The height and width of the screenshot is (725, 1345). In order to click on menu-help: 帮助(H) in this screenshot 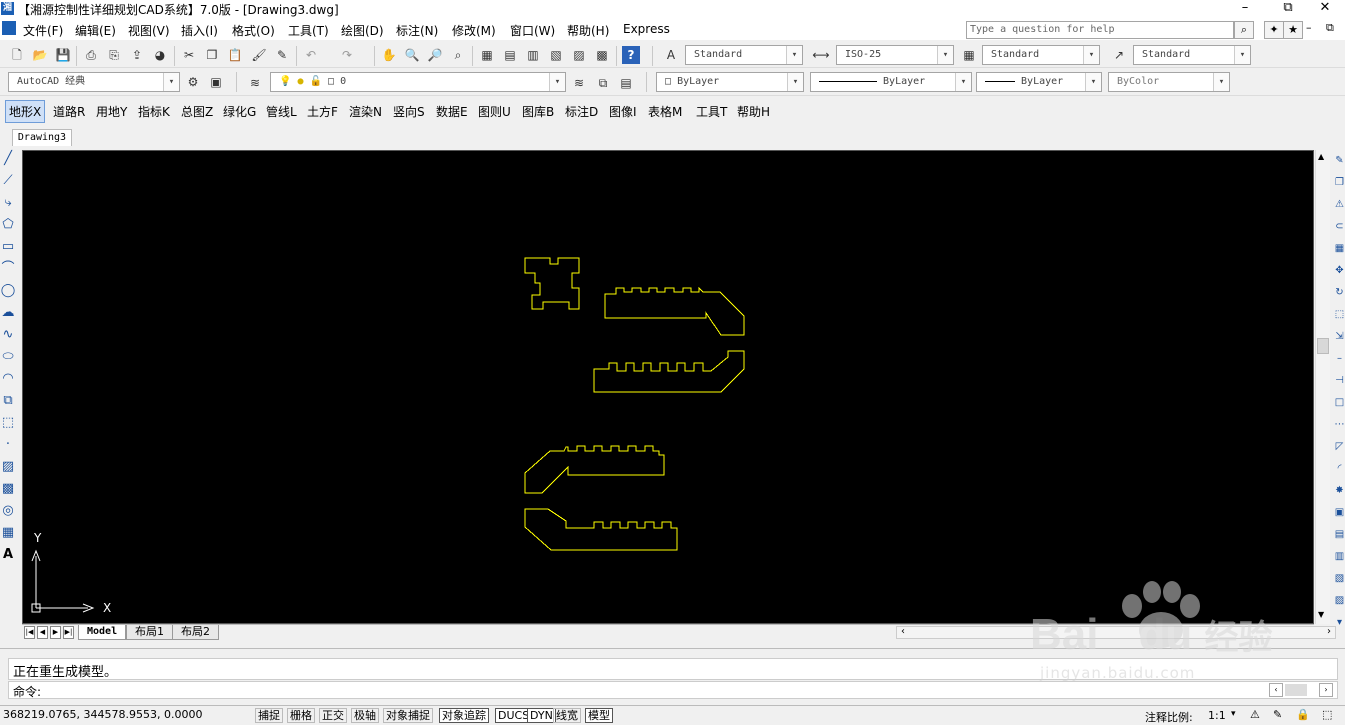, I will do `click(588, 30)`.